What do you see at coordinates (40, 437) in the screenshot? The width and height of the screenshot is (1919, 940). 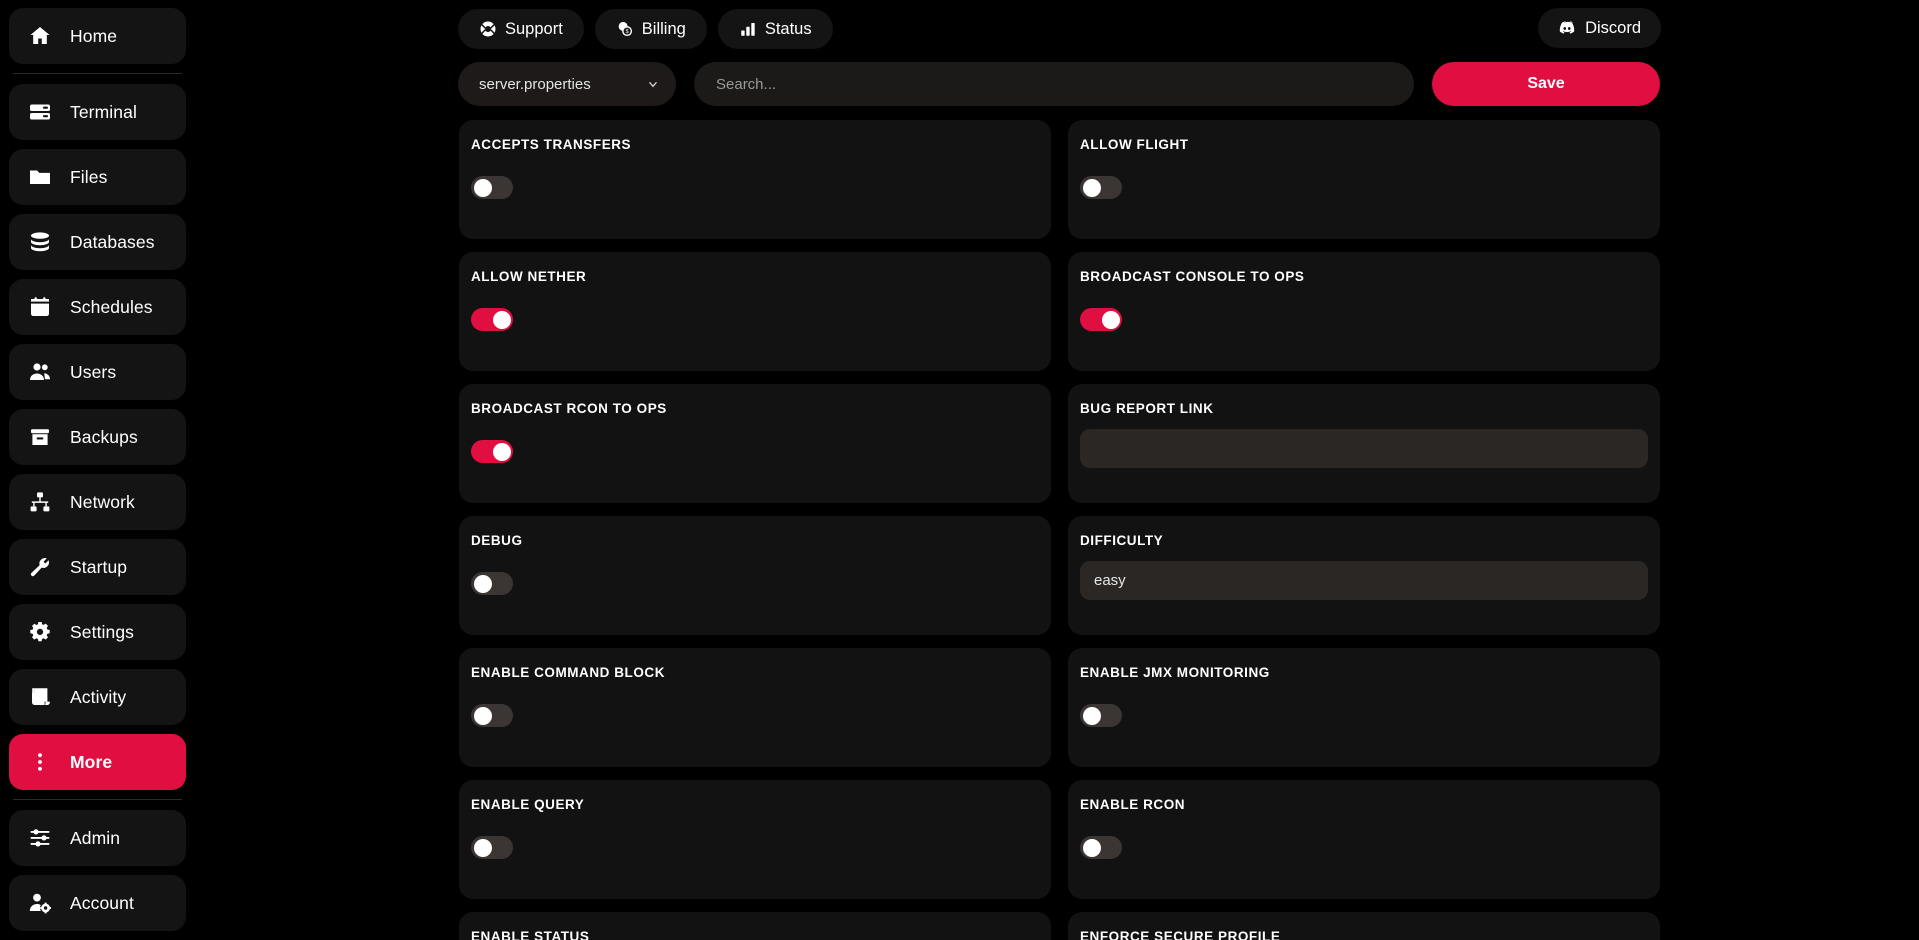 I see `archive-icon` at bounding box center [40, 437].